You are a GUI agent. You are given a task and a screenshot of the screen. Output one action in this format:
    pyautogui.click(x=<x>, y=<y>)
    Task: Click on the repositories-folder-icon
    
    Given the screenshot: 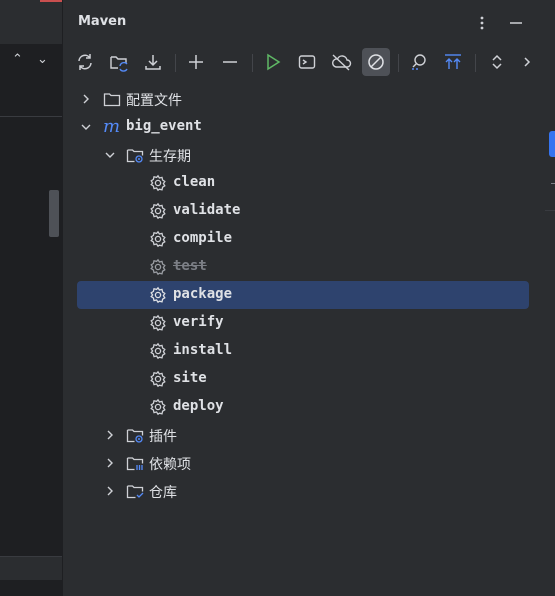 What is the action you would take?
    pyautogui.click(x=135, y=492)
    